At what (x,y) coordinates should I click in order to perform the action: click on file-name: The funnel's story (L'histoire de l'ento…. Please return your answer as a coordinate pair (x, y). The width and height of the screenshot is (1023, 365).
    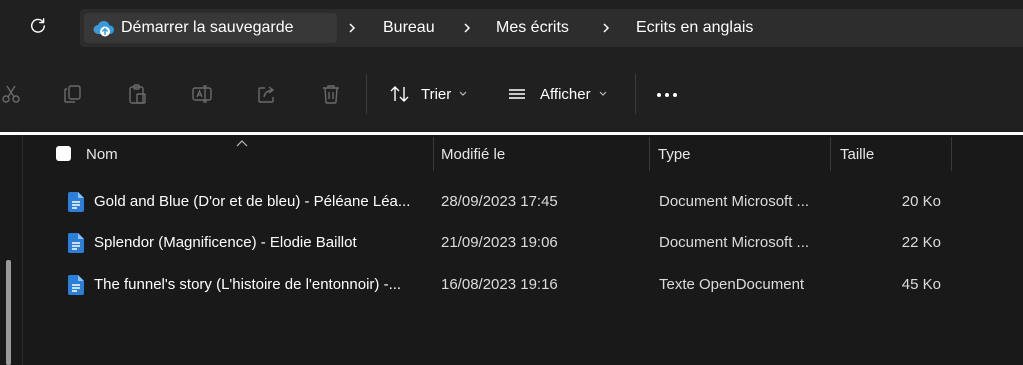
    Looking at the image, I should click on (248, 284).